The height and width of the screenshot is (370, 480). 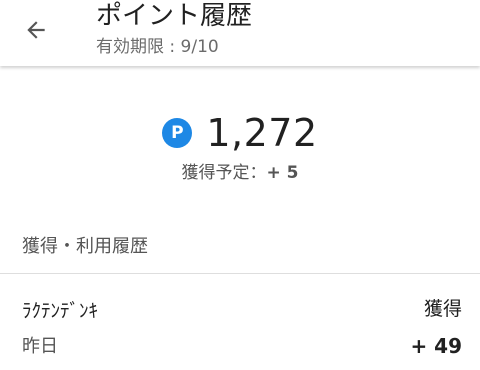 I want to click on pending-points-value: + 5, so click(x=282, y=173).